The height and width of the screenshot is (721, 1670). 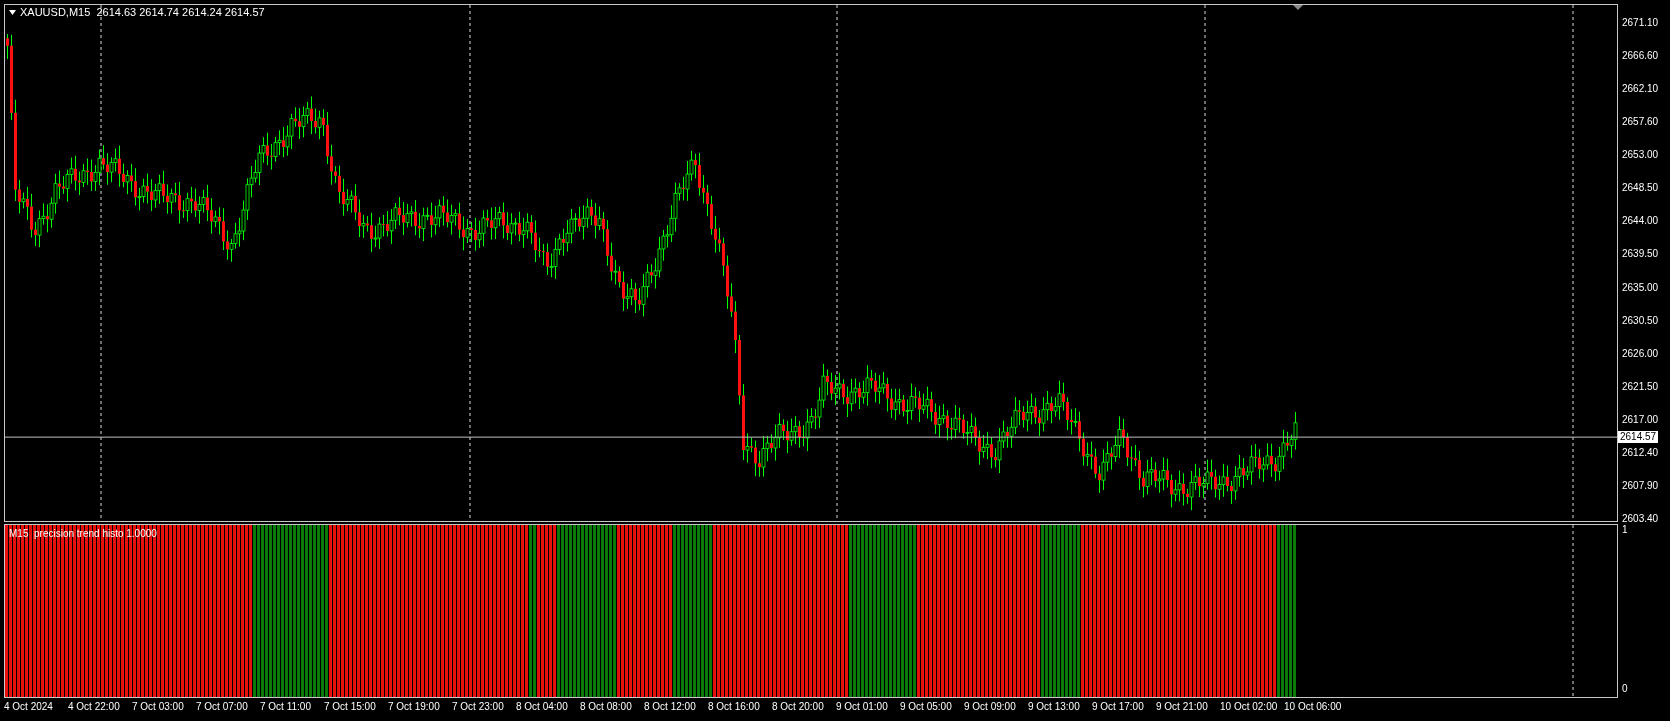 What do you see at coordinates (350, 707) in the screenshot?
I see `time-label: 7 Oct 15:00` at bounding box center [350, 707].